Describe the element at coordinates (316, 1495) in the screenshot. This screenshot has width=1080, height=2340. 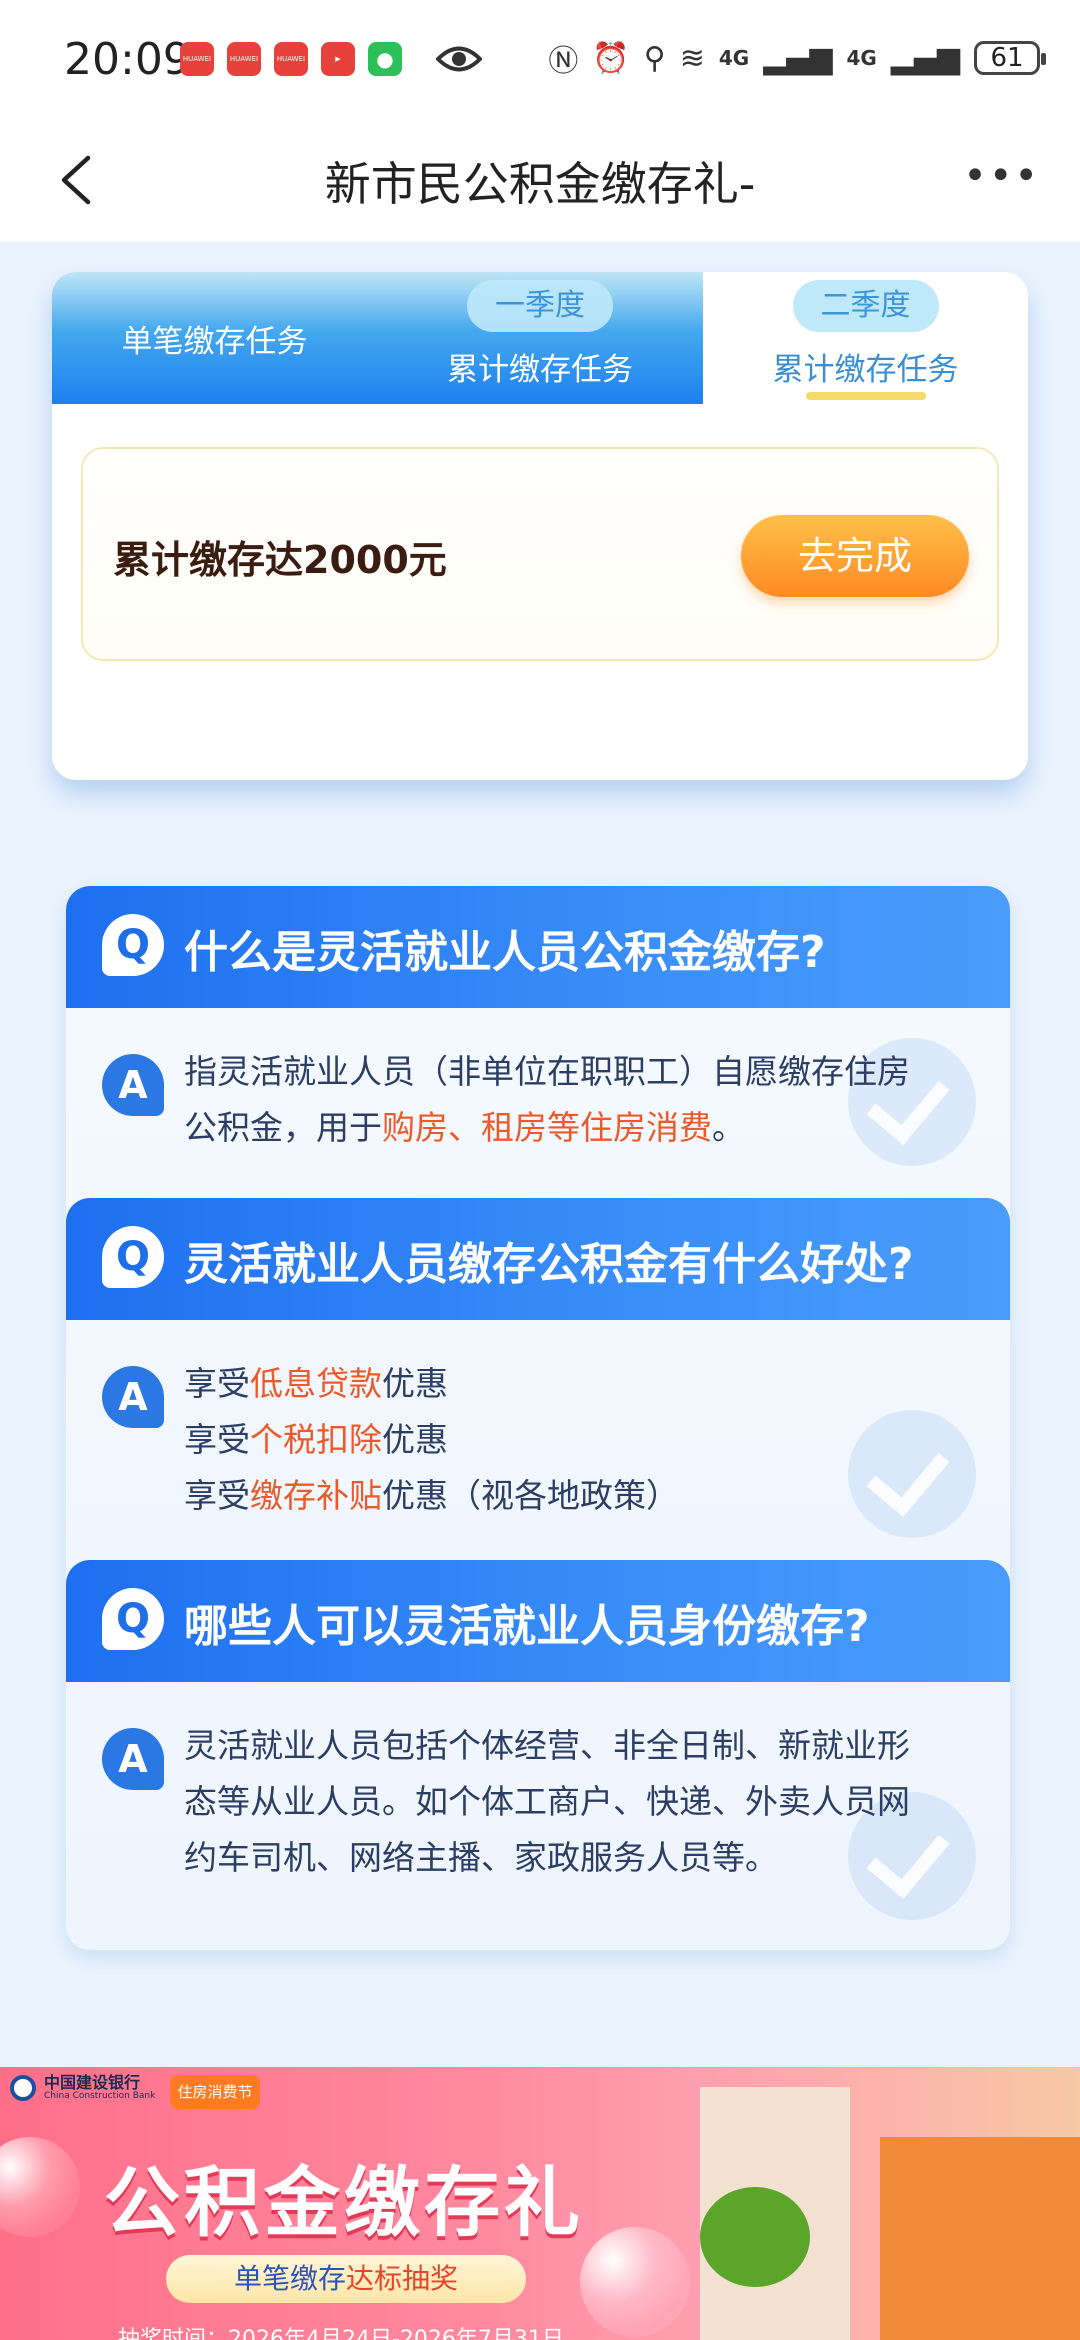
I see `highlight-text: 缴存补贴` at that location.